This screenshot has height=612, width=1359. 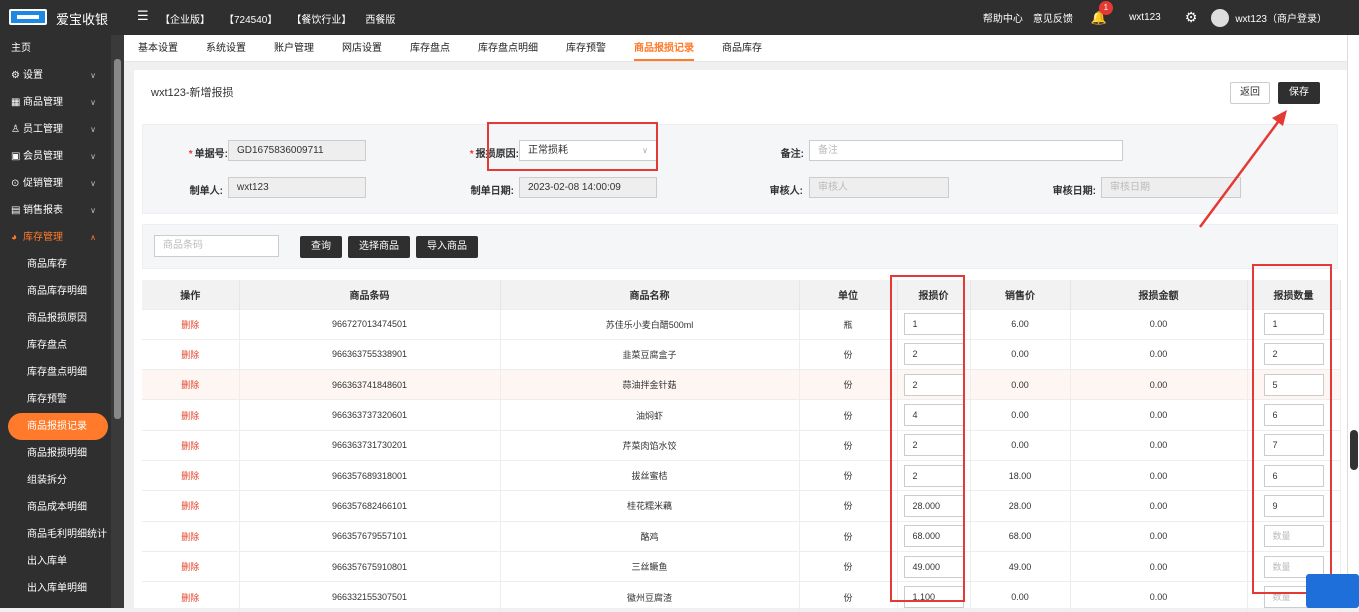 What do you see at coordinates (1242, 169) in the screenshot?
I see `annotation-arrow` at bounding box center [1242, 169].